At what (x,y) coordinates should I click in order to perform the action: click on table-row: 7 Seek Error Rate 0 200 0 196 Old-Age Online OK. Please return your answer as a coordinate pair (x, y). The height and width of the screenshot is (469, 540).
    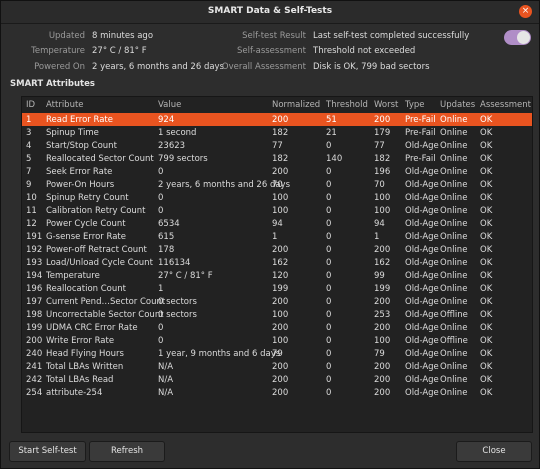
    Looking at the image, I should click on (277, 171).